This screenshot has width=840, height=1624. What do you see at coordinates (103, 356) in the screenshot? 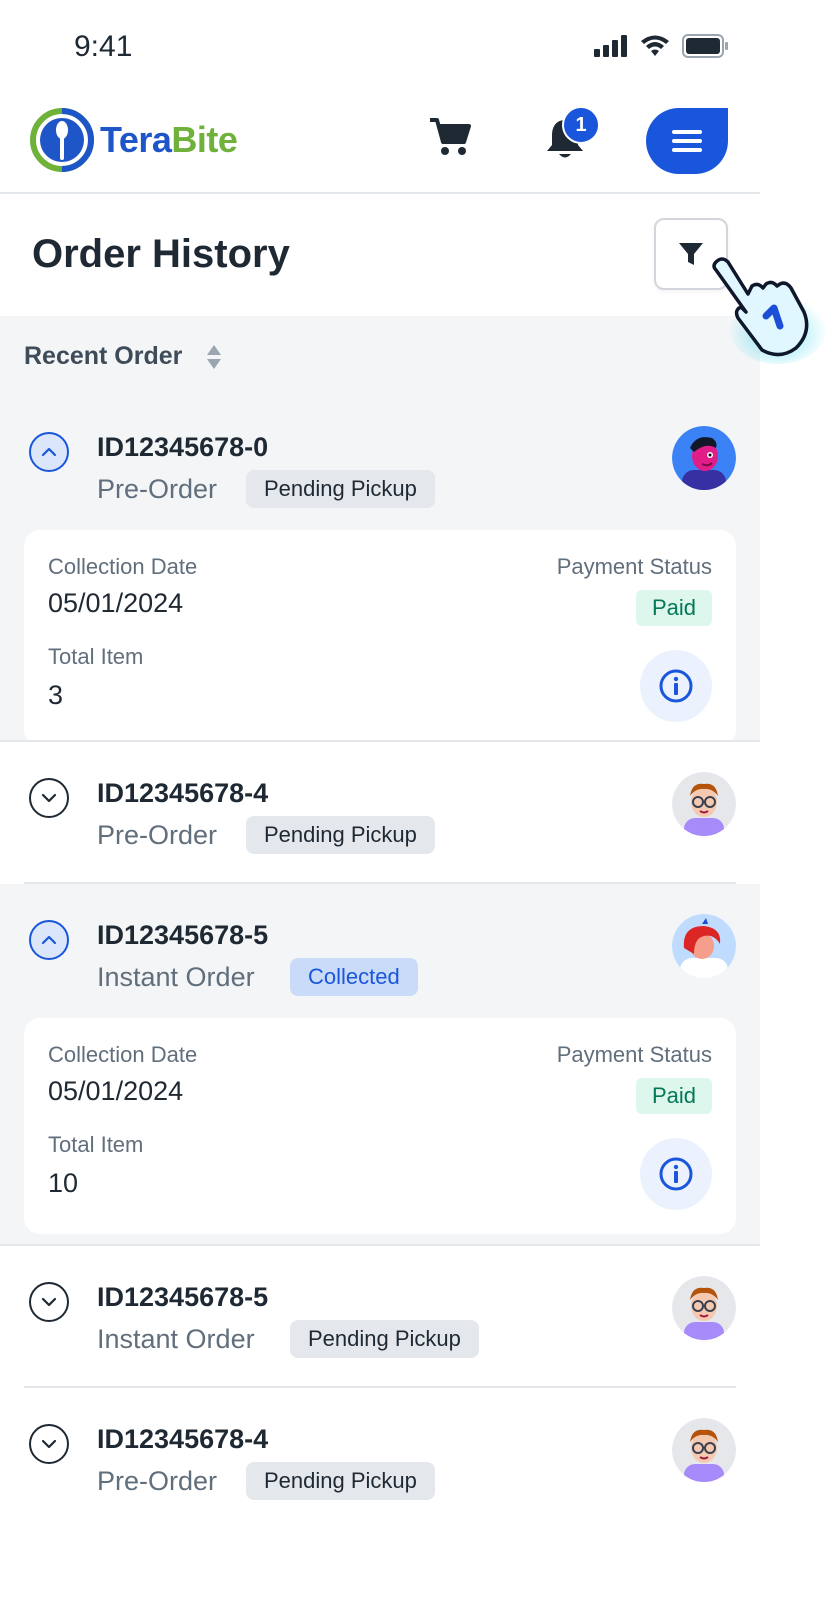
I see `sort-label: Recent Order` at bounding box center [103, 356].